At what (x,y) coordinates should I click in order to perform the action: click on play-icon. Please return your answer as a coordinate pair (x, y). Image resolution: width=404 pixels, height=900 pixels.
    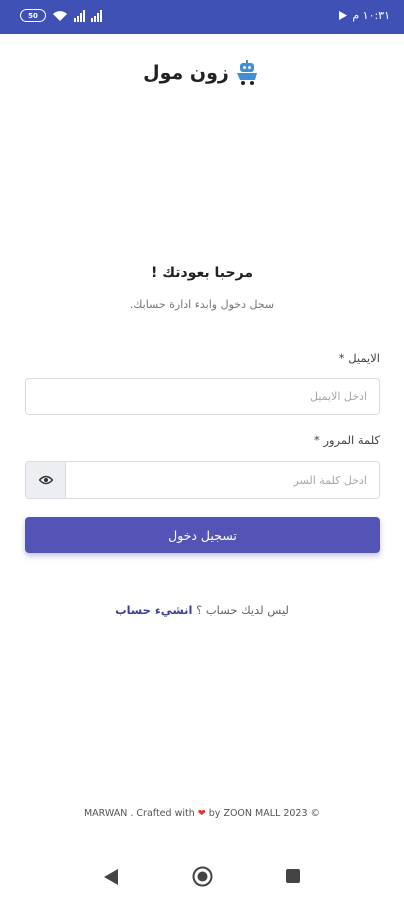
    Looking at the image, I should click on (343, 15).